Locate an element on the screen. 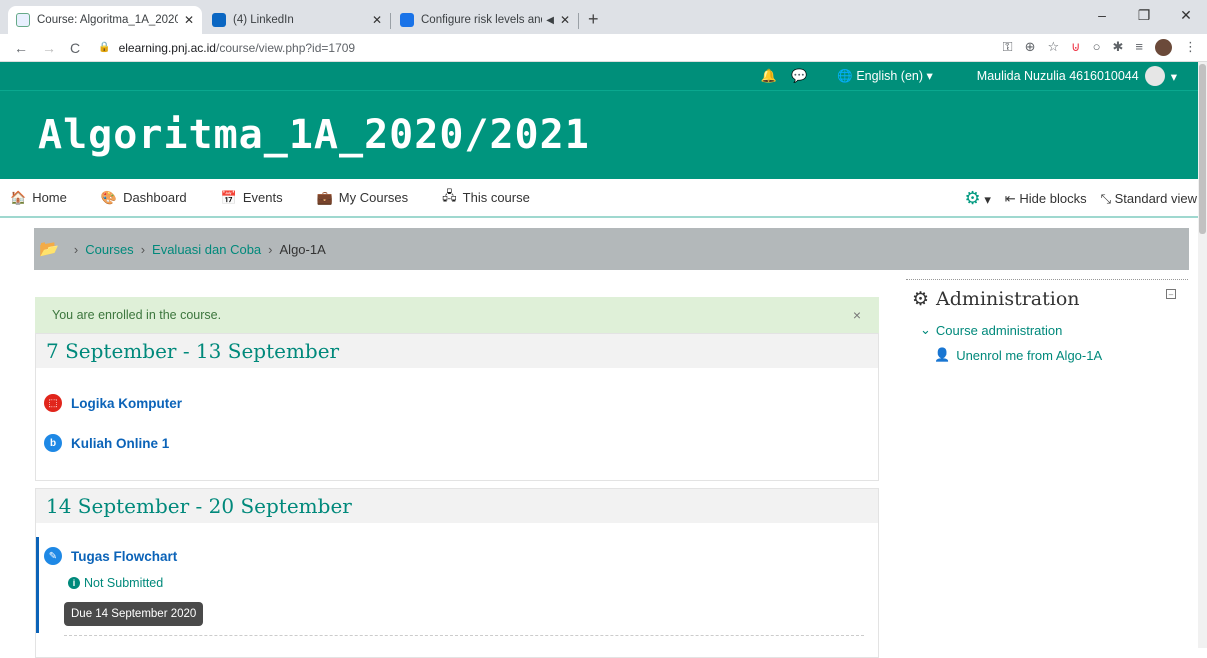  standard-view-button: ⤡ Standard view is located at coordinates (1149, 199).